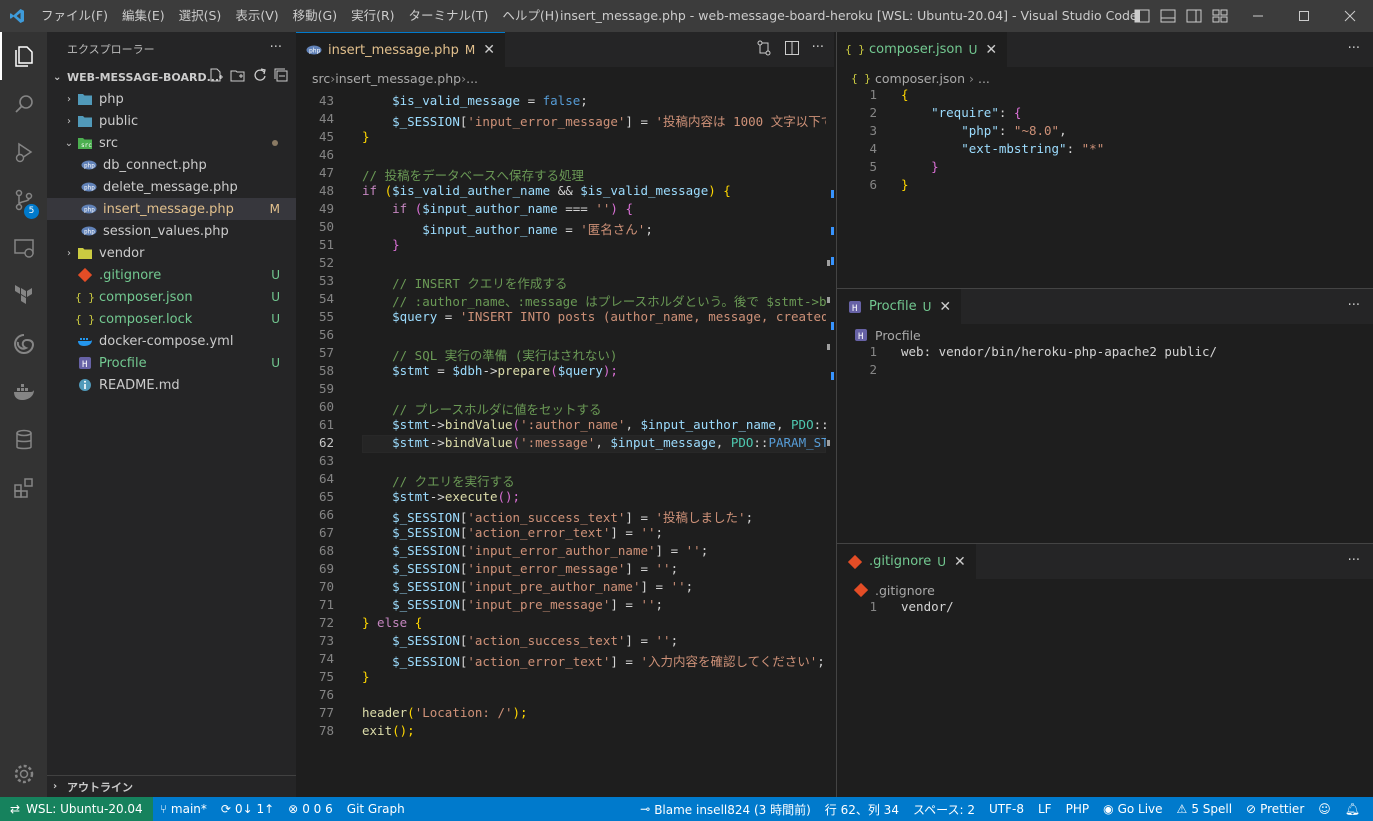  I want to click on menu-item: 選択(S), so click(200, 16).